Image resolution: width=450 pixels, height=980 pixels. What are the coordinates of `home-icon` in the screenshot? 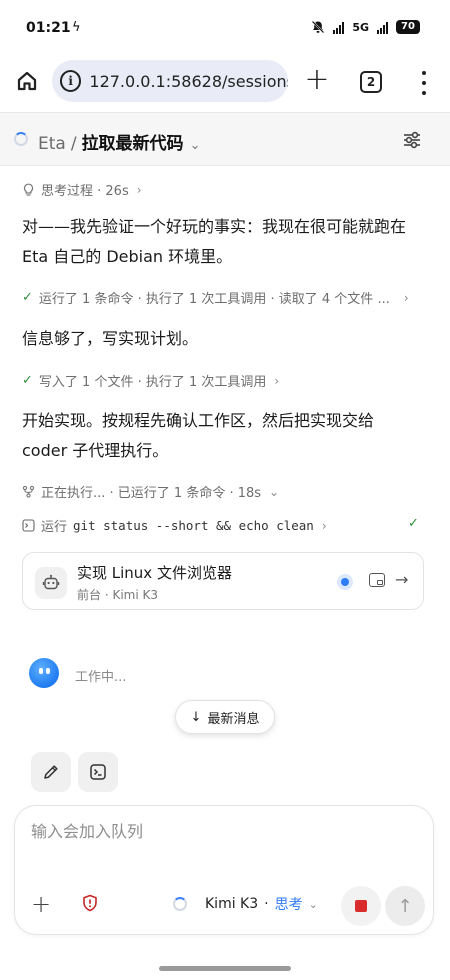 It's located at (27, 81).